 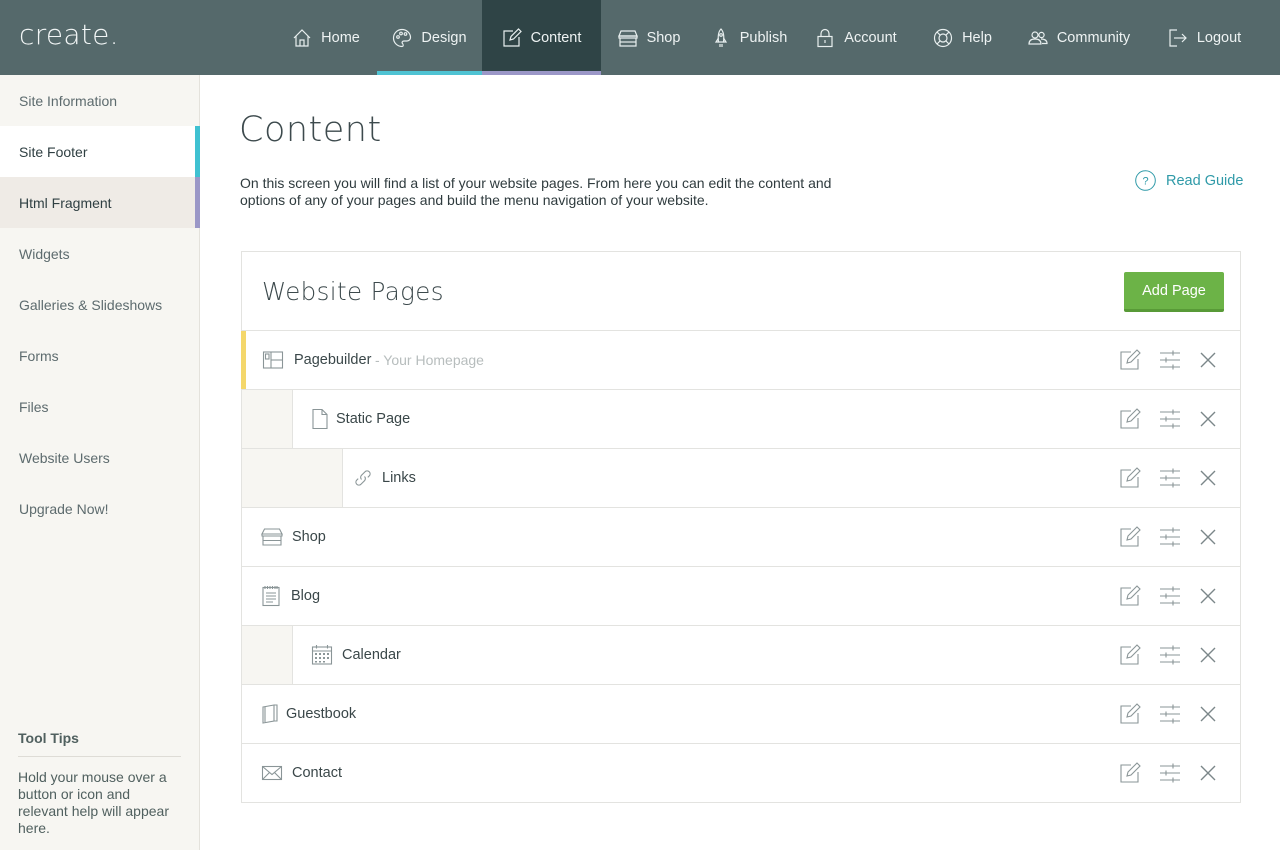 I want to click on question-circle-icon: ?, so click(x=1145, y=180).